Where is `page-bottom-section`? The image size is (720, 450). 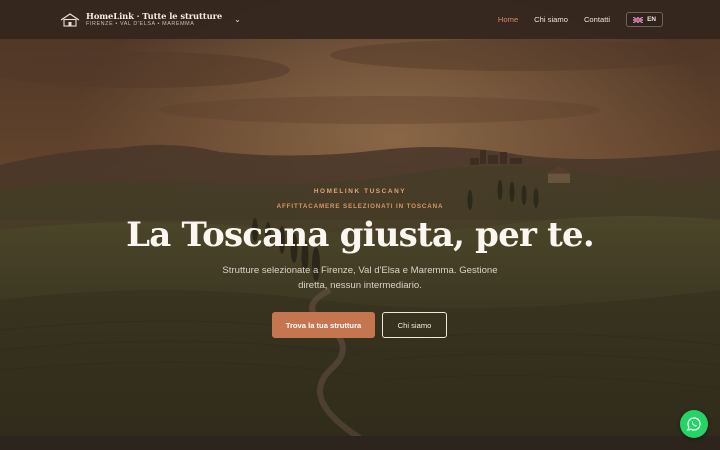 page-bottom-section is located at coordinates (360, 443).